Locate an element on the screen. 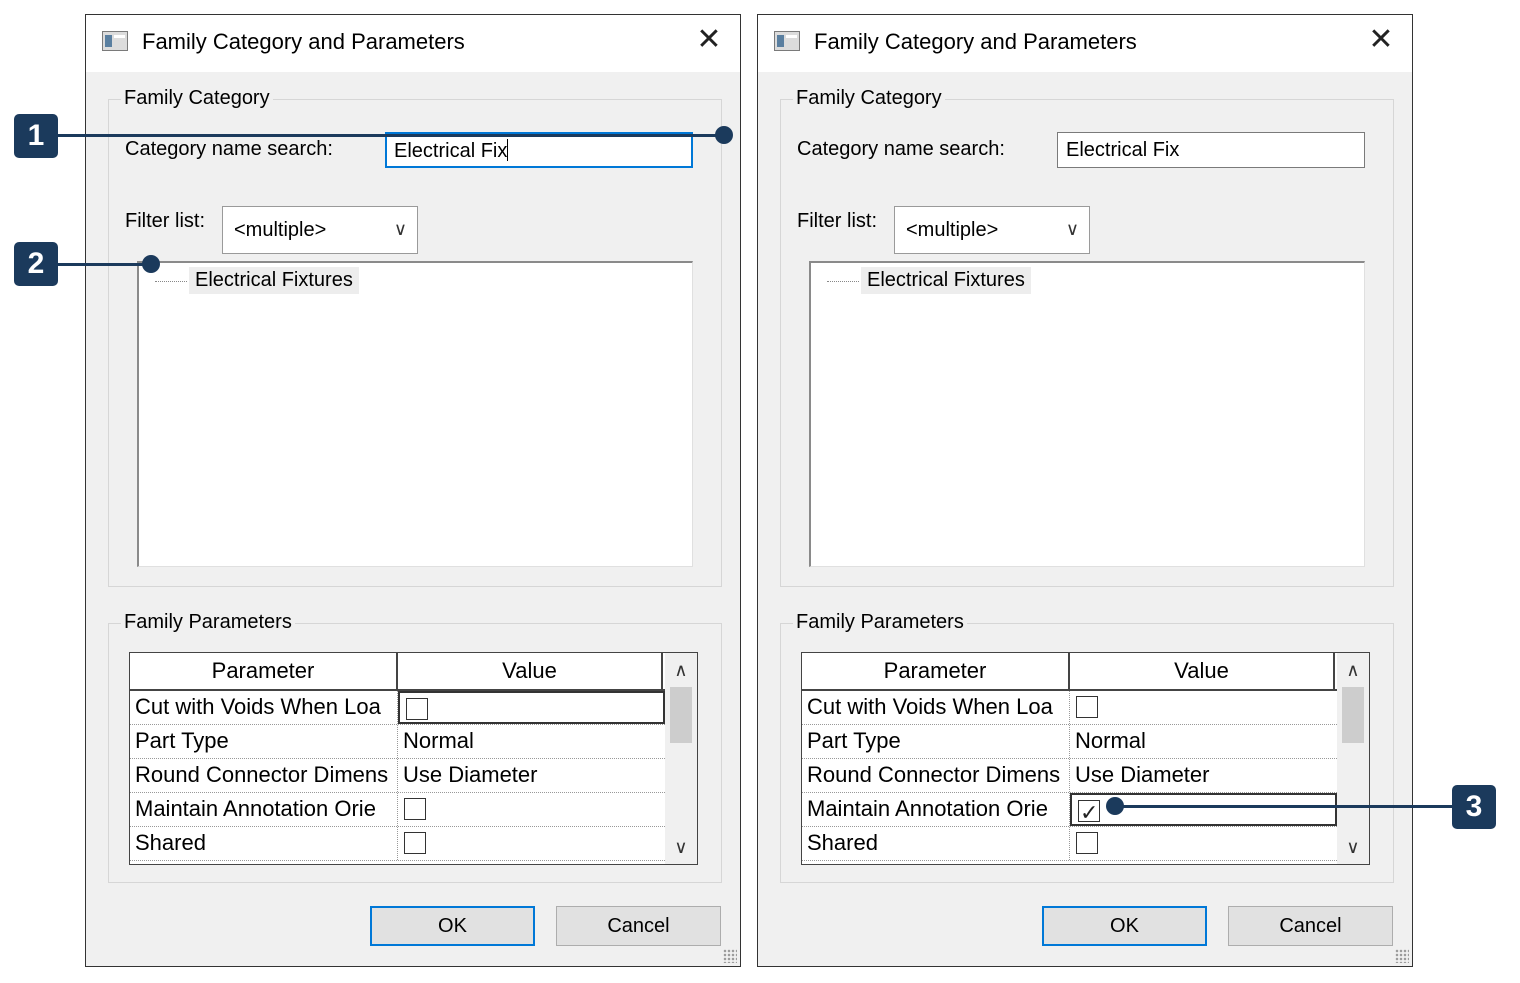 The width and height of the screenshot is (1520, 983). callout-badge-2: 2 is located at coordinates (36, 264).